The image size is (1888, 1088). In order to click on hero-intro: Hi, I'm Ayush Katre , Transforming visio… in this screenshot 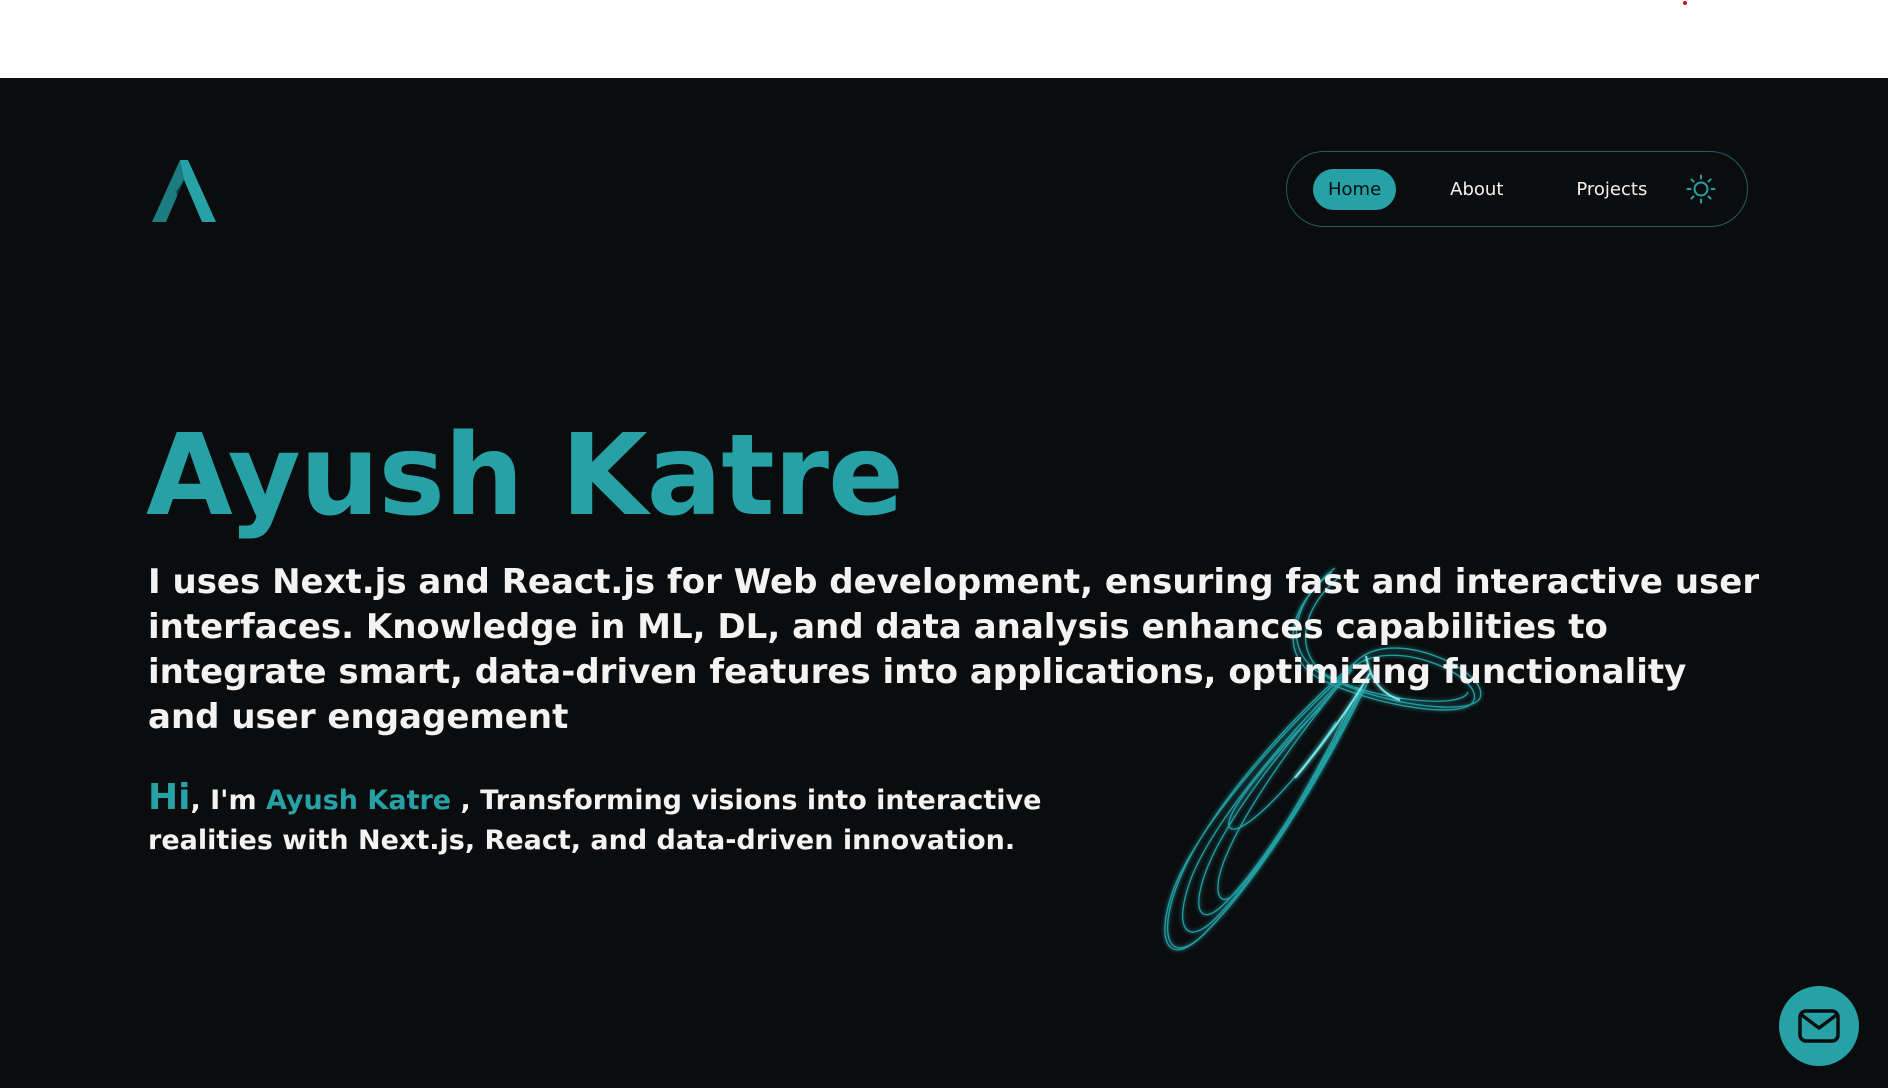, I will do `click(598, 819)`.